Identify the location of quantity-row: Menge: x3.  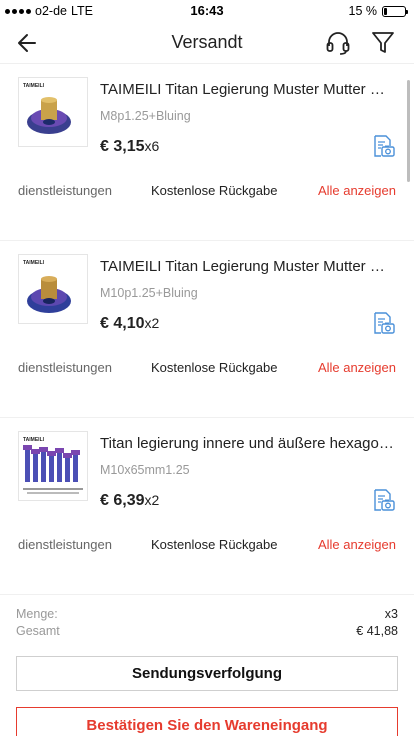
(207, 614).